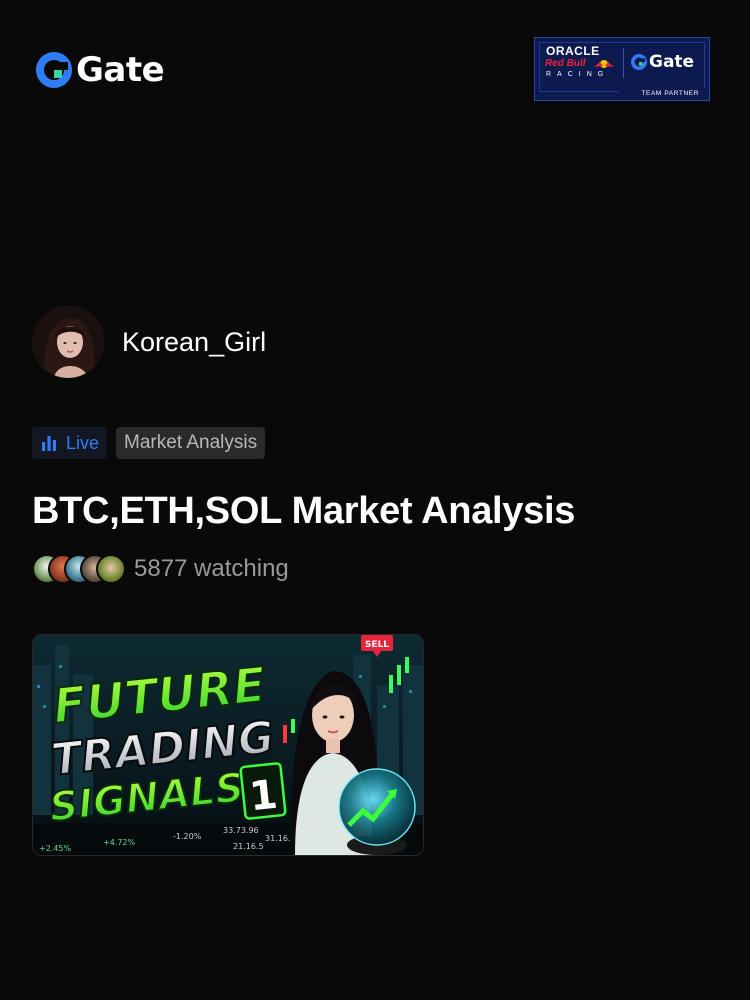  What do you see at coordinates (187, 836) in the screenshot?
I see `ticker-3: -1.20%` at bounding box center [187, 836].